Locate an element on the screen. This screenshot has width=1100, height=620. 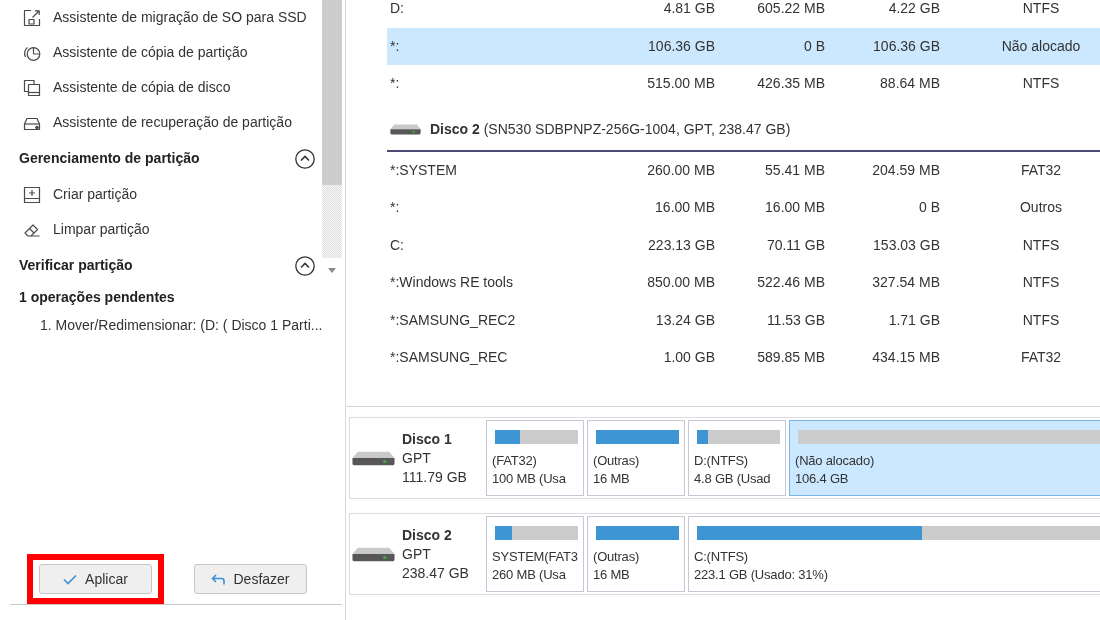
partition-label: SYSTEM(FAT3 is located at coordinates (535, 557).